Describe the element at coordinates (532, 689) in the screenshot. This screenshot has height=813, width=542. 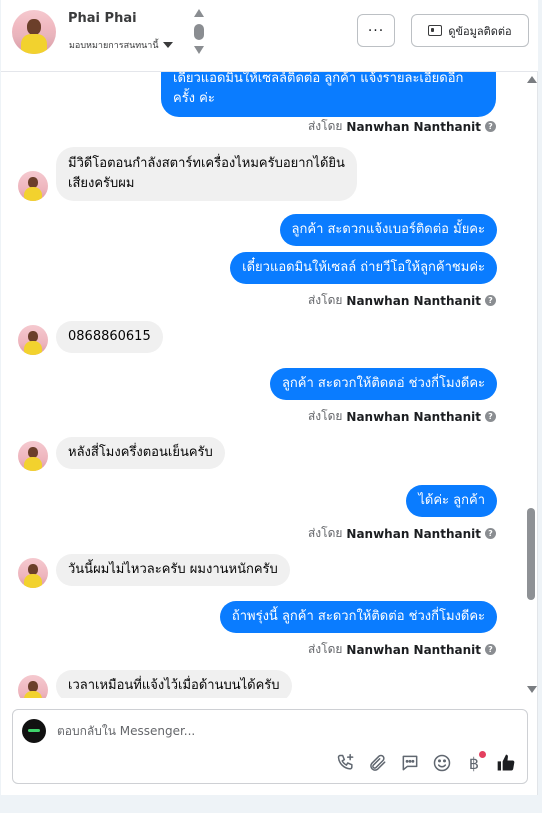
I see `scroll-down-arrow-icon` at that location.